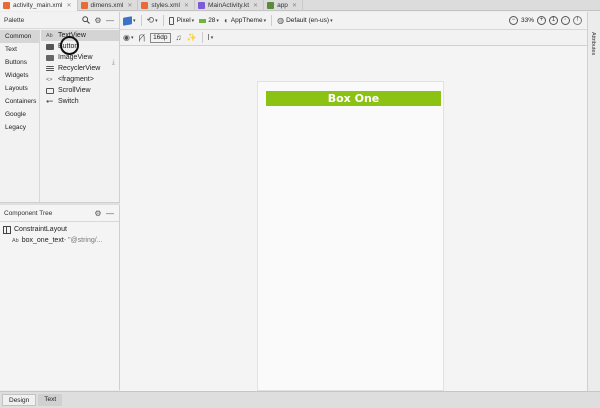 This screenshot has width=600, height=408. Describe the element at coordinates (19, 75) in the screenshot. I see `palette-category-widgets: Widgets` at that location.